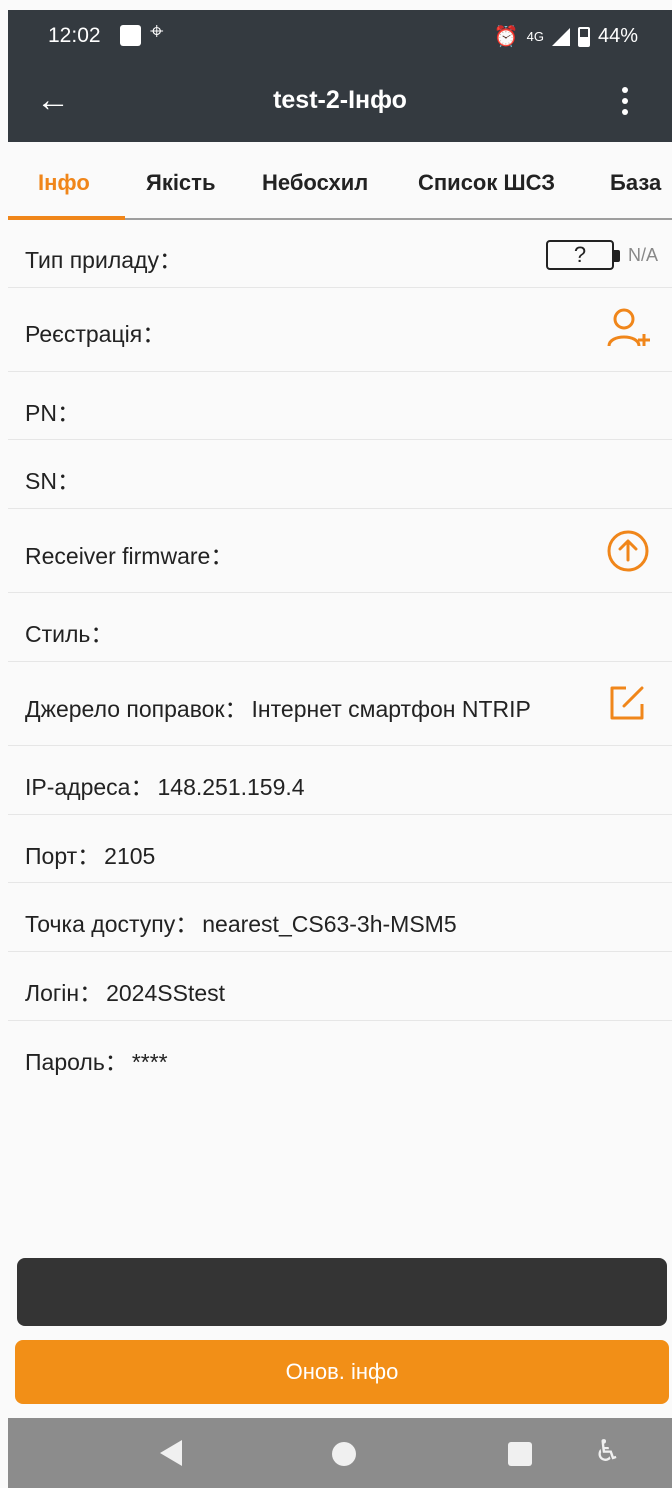  I want to click on tab-skyplot: Небосхил, so click(315, 183).